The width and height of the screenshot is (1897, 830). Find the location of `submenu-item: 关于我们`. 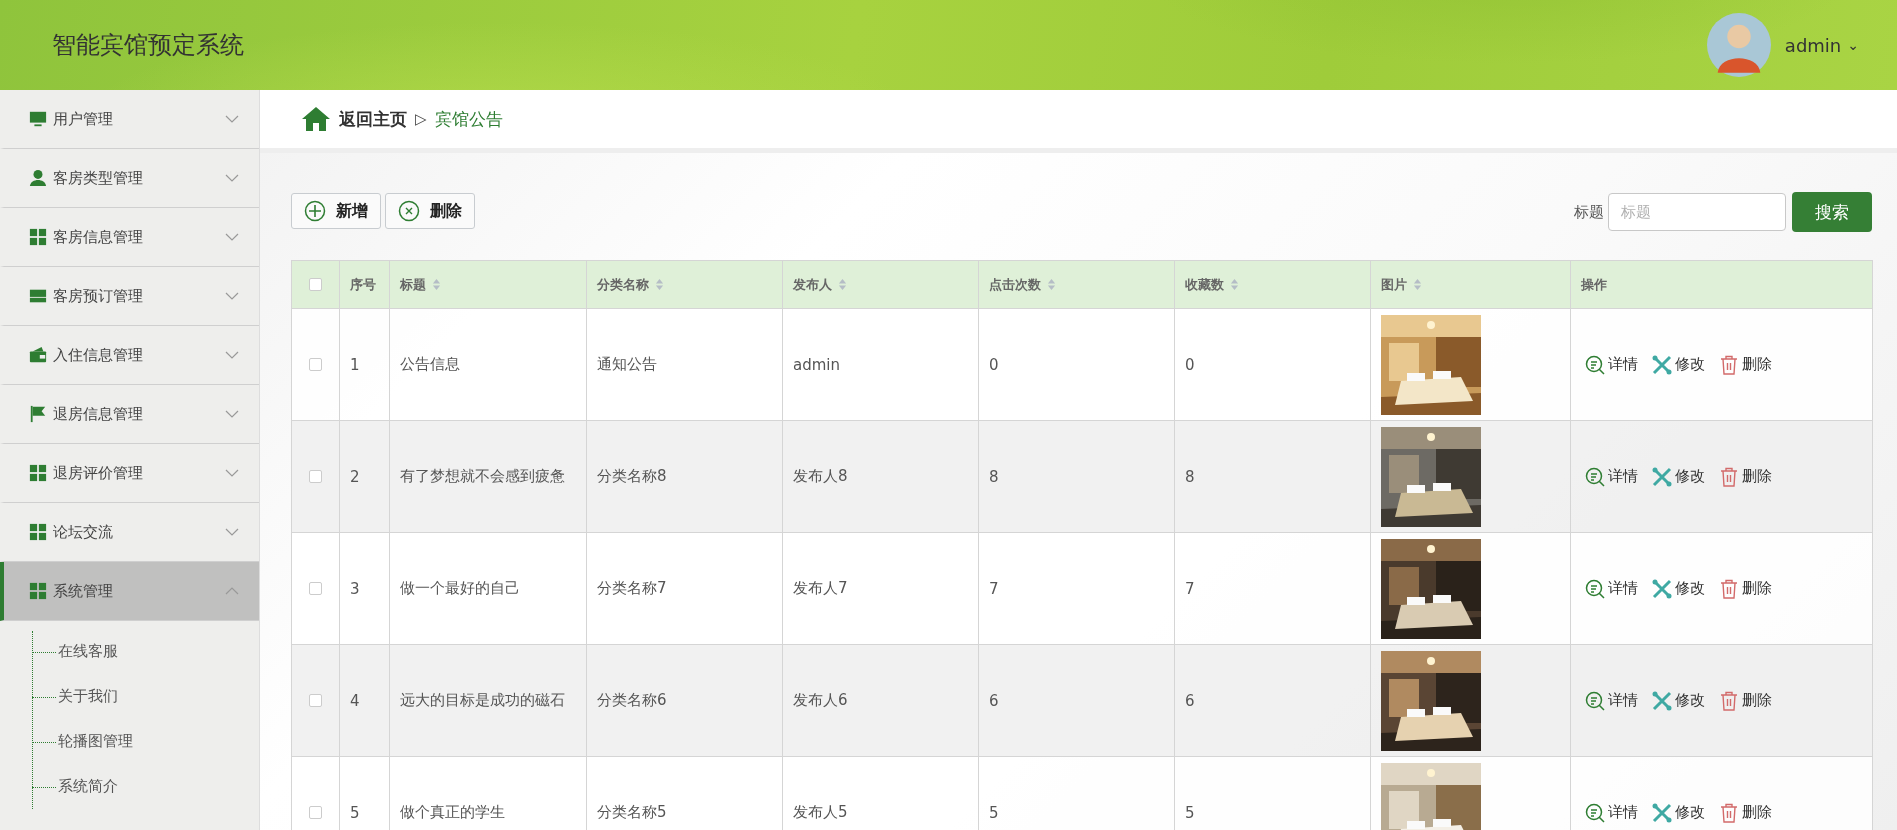

submenu-item: 关于我们 is located at coordinates (145, 696).